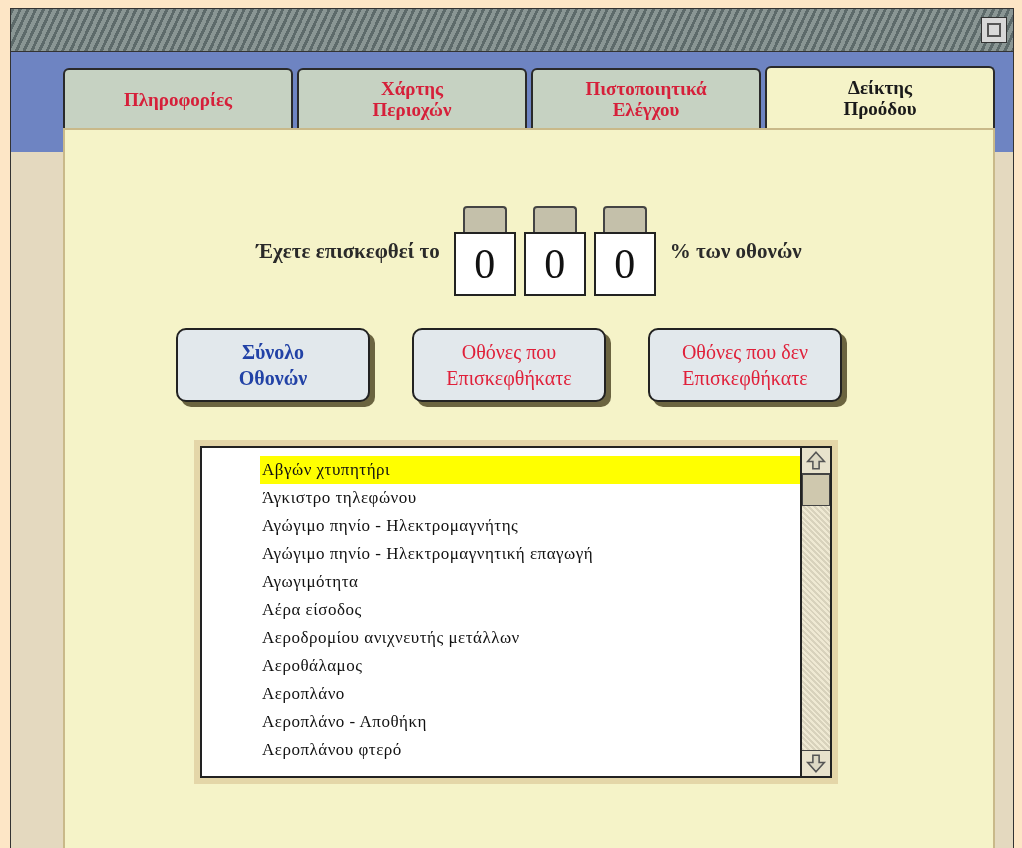 This screenshot has width=1022, height=848. What do you see at coordinates (530, 722) in the screenshot?
I see `list-item: Αεροπλάνο - Αποθήκη` at bounding box center [530, 722].